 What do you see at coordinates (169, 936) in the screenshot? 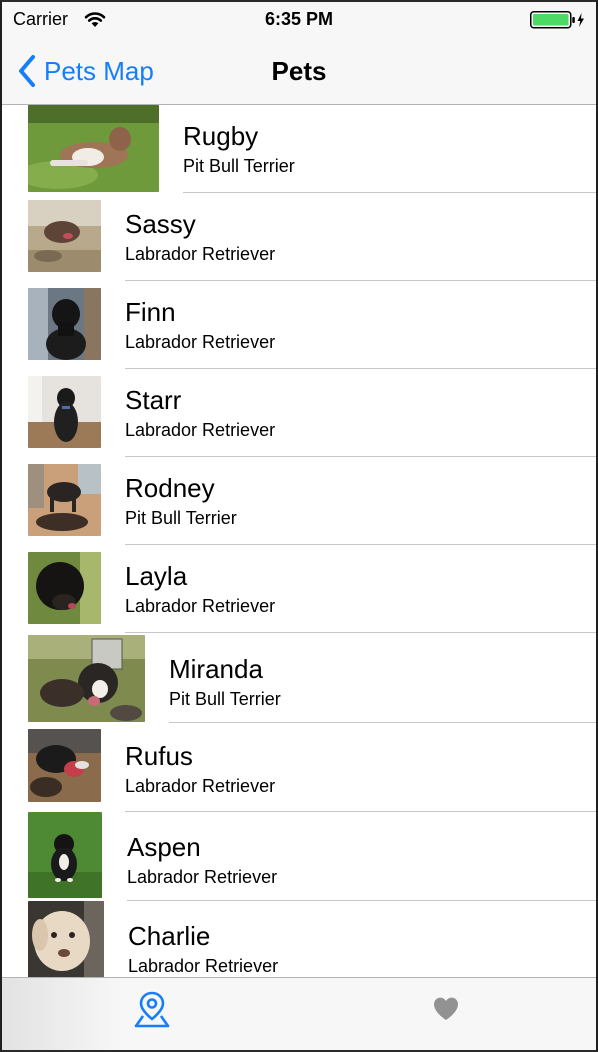
I see `pet-name: Charlie` at bounding box center [169, 936].